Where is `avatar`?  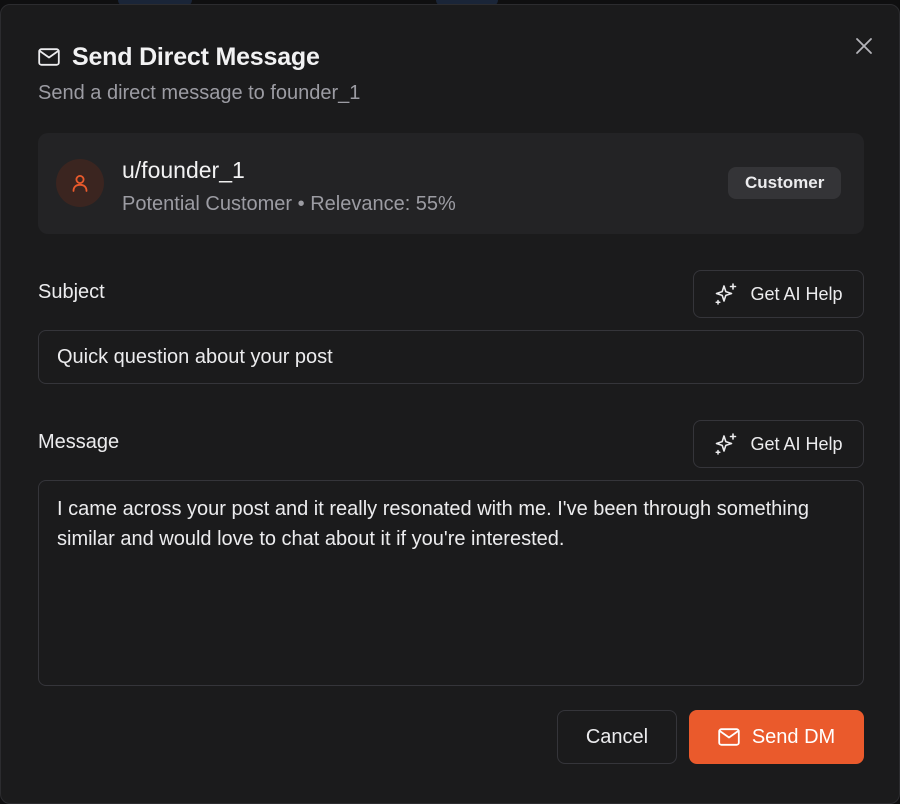
avatar is located at coordinates (80, 183).